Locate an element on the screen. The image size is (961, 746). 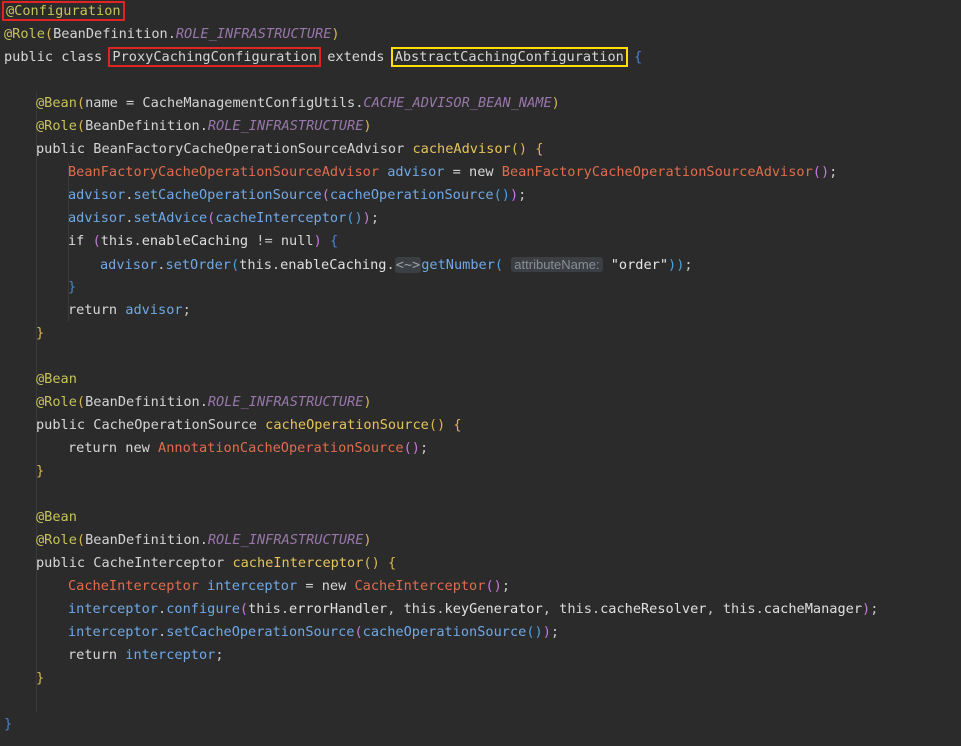
keyword: extends is located at coordinates (356, 57).